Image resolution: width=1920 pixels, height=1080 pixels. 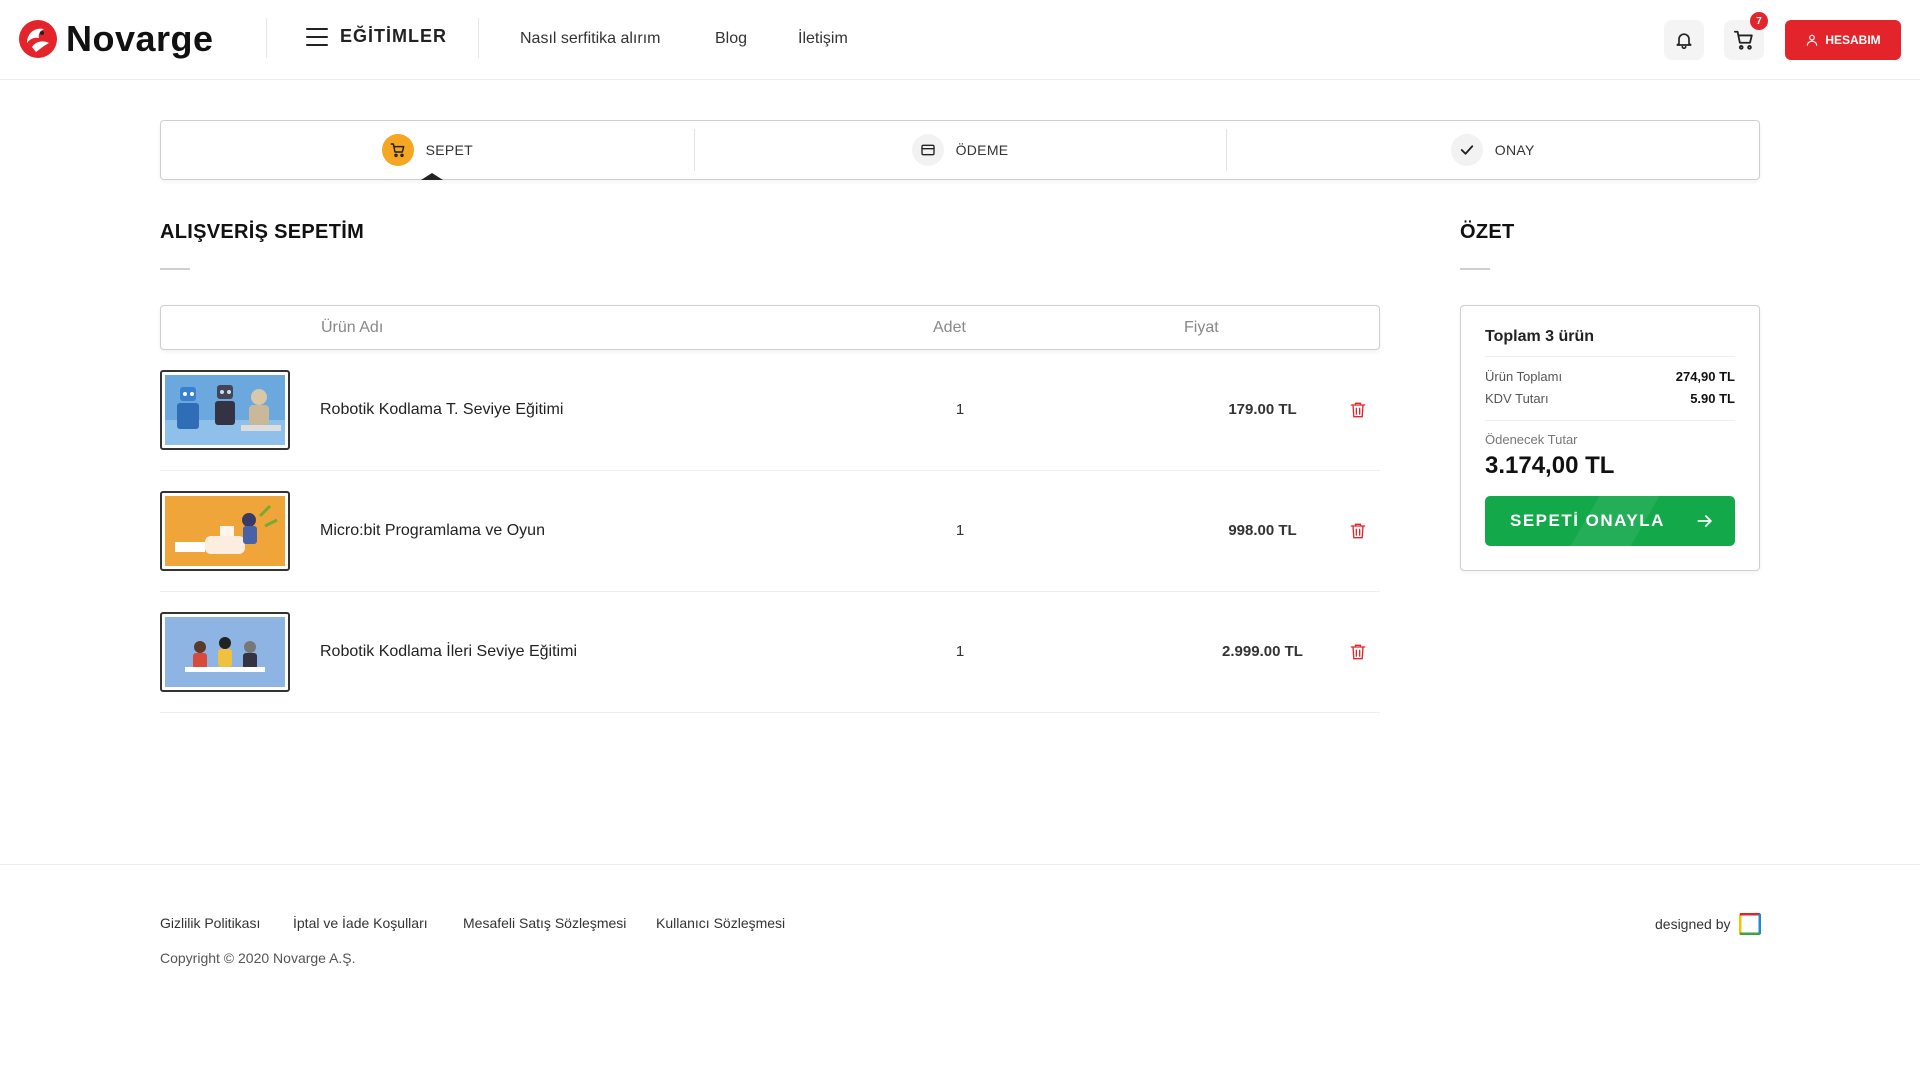 What do you see at coordinates (393, 36) in the screenshot?
I see `courses-menu-label: EĞİTİMLER` at bounding box center [393, 36].